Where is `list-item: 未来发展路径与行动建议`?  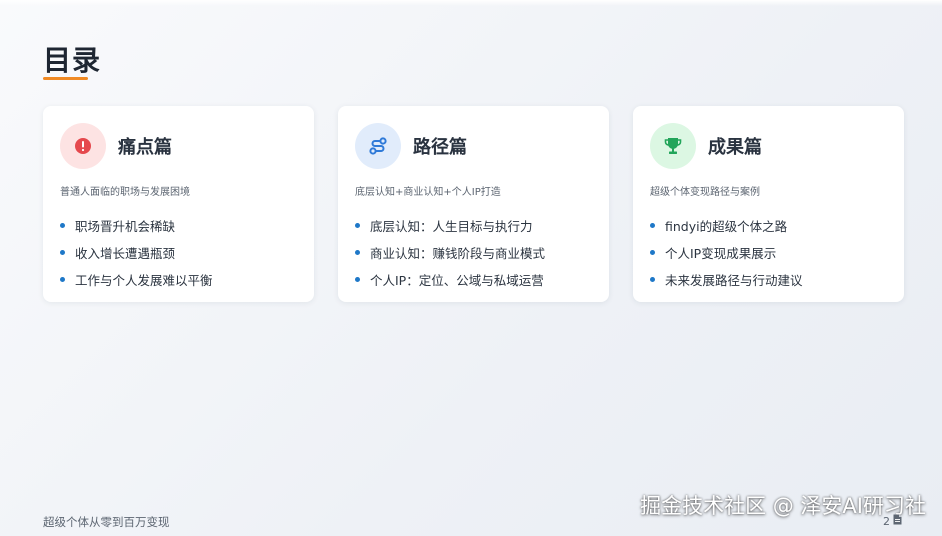 list-item: 未来发展路径与行动建议 is located at coordinates (726, 279).